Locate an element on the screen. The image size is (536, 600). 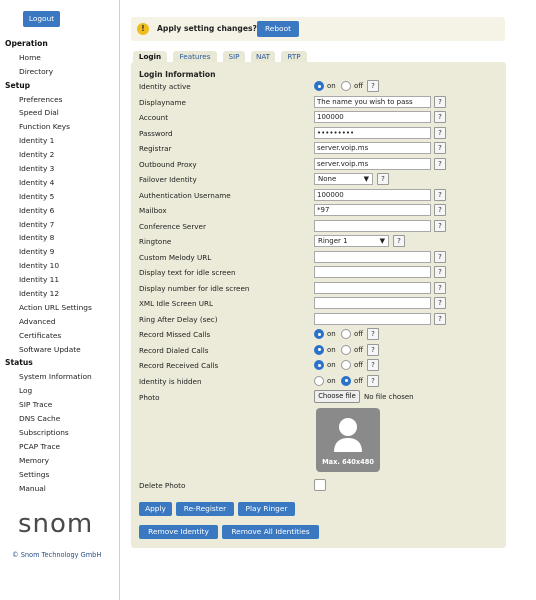
nav-item-certificates: Certificates is located at coordinates (59, 336).